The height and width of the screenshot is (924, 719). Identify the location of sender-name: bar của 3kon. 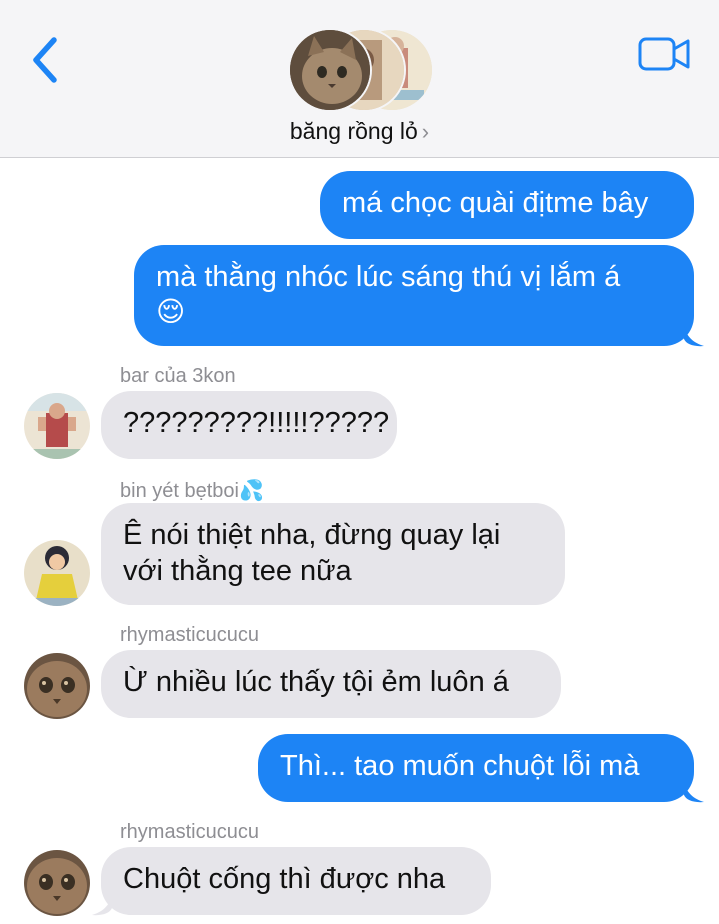
(178, 376).